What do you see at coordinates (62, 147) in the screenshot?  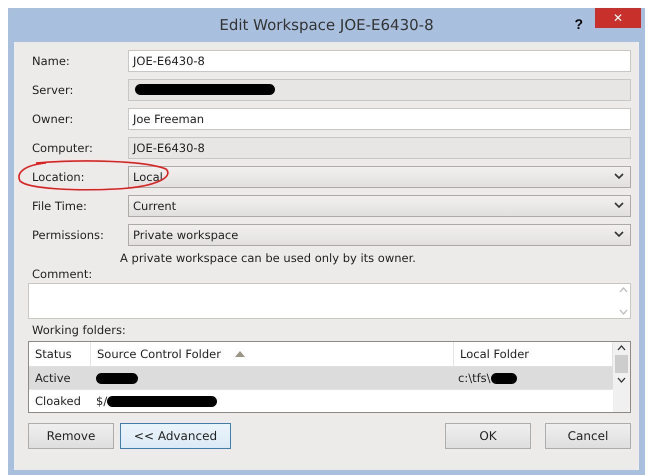 I see `field-label: Computer:` at bounding box center [62, 147].